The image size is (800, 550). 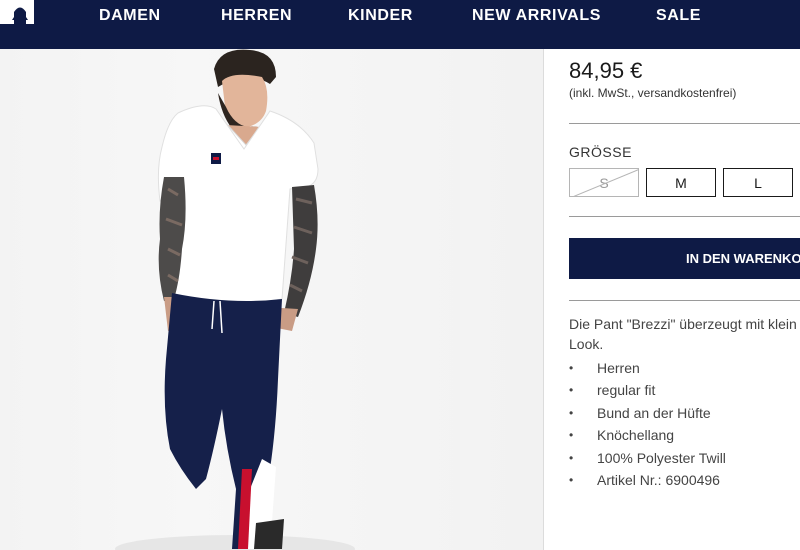 What do you see at coordinates (604, 182) in the screenshot?
I see `size-option-s: S` at bounding box center [604, 182].